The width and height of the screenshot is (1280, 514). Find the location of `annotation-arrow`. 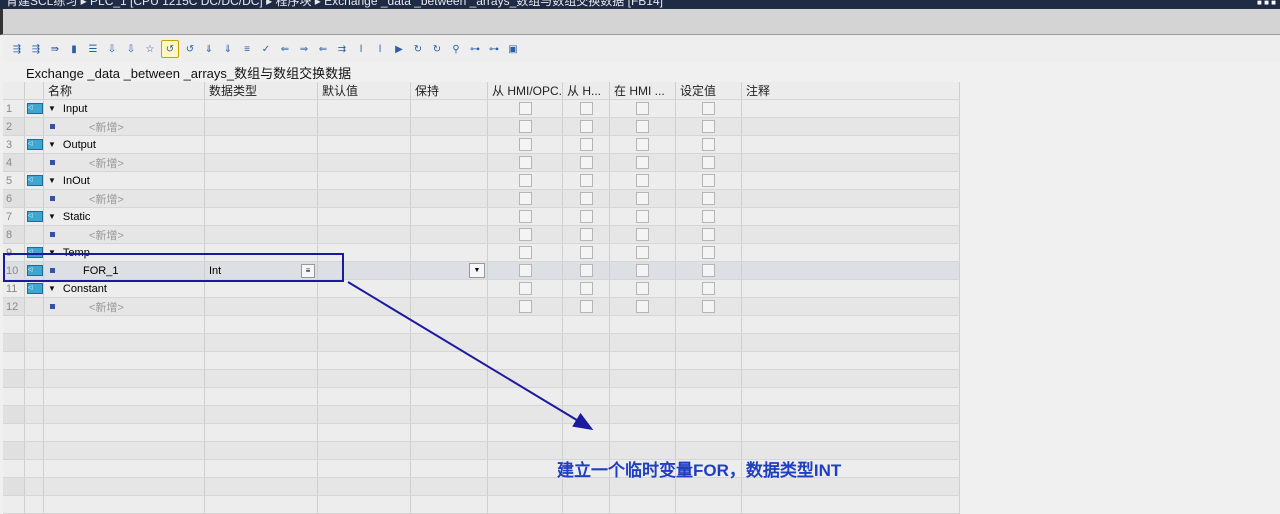

annotation-arrow is located at coordinates (470, 356).